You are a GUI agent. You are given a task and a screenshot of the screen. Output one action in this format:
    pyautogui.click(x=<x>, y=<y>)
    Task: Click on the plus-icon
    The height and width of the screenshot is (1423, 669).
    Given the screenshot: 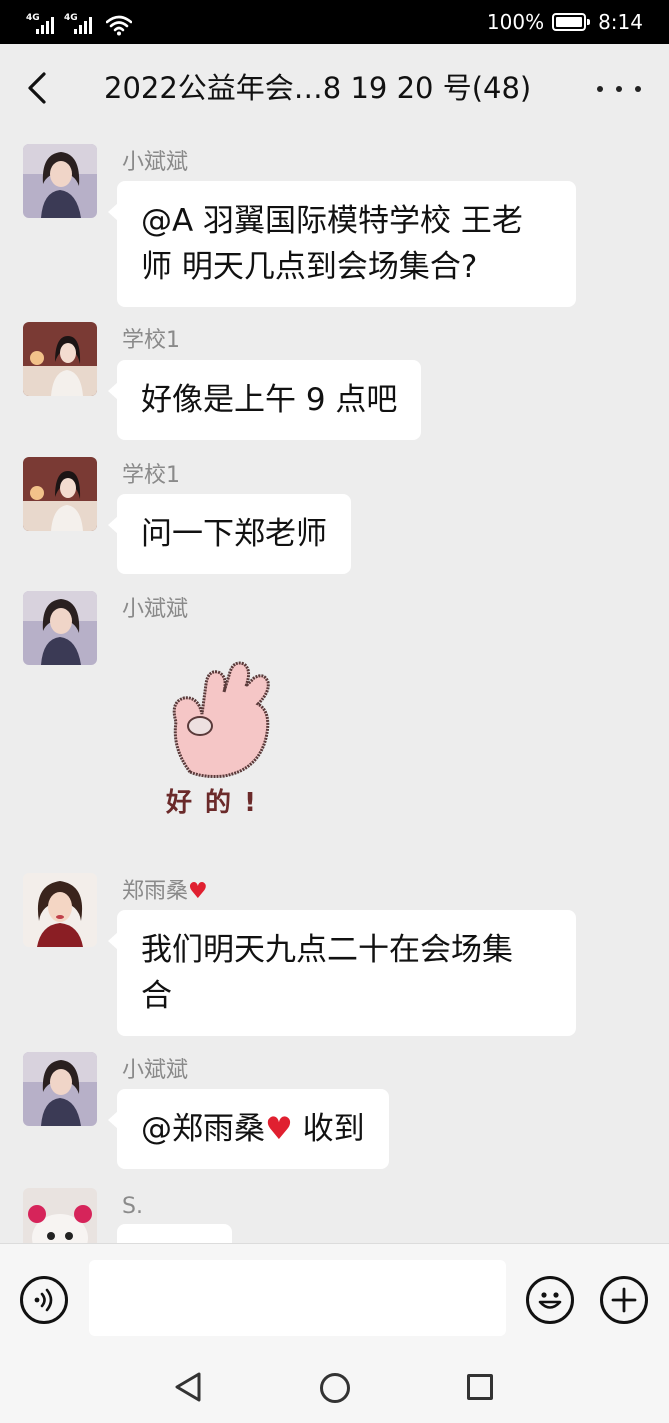 What is the action you would take?
    pyautogui.click(x=624, y=1300)
    